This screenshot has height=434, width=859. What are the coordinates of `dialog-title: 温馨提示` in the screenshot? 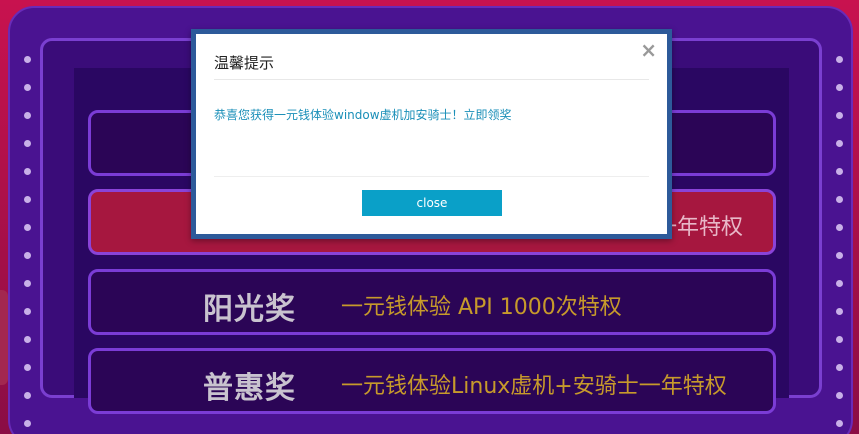 It's located at (244, 63).